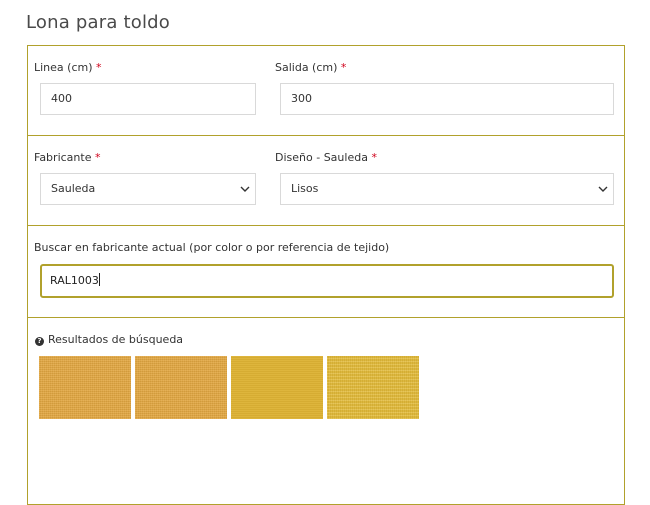  I want to click on text-caret, so click(99, 279).